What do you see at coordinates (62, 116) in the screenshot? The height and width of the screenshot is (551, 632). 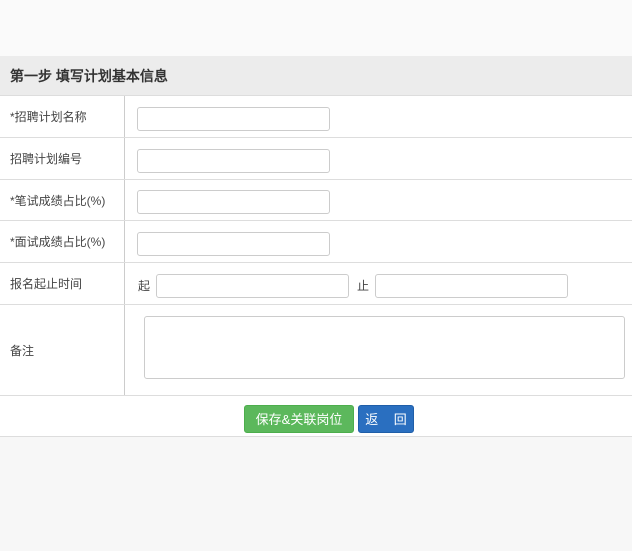 I see `field-label: *招聘计划名称` at bounding box center [62, 116].